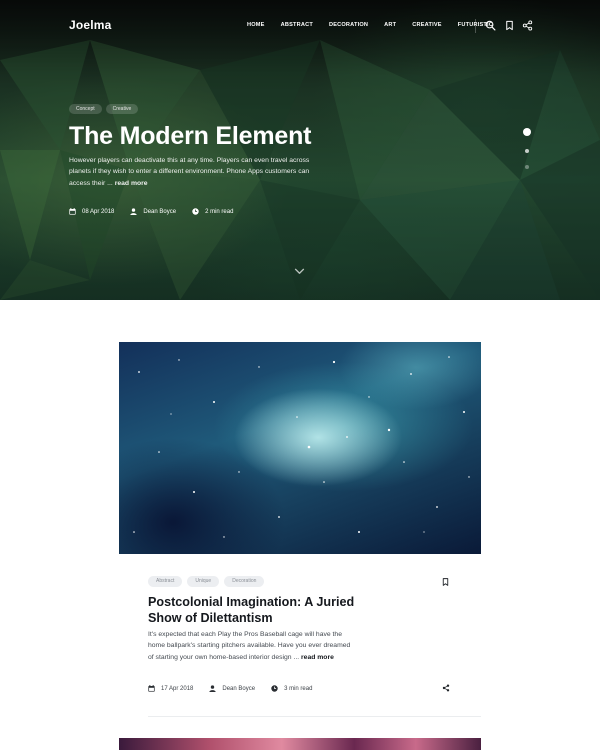 The image size is (600, 750). I want to click on search-icon, so click(490, 25).